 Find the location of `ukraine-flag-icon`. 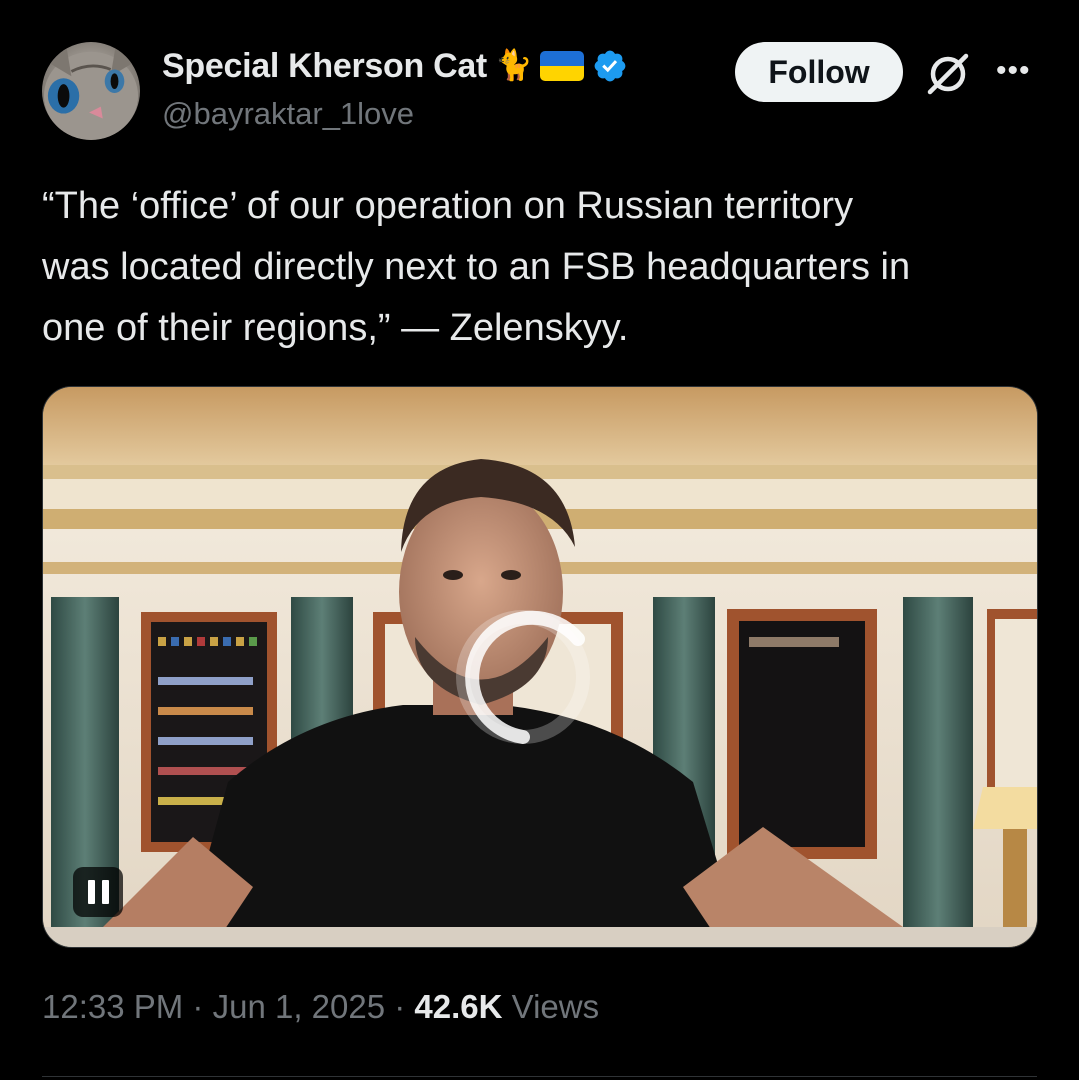

ukraine-flag-icon is located at coordinates (562, 66).